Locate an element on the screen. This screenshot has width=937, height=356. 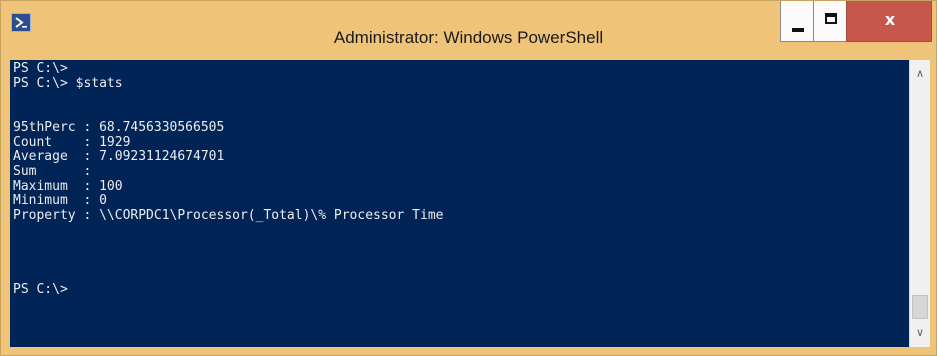
close-icon: x is located at coordinates (890, 19).